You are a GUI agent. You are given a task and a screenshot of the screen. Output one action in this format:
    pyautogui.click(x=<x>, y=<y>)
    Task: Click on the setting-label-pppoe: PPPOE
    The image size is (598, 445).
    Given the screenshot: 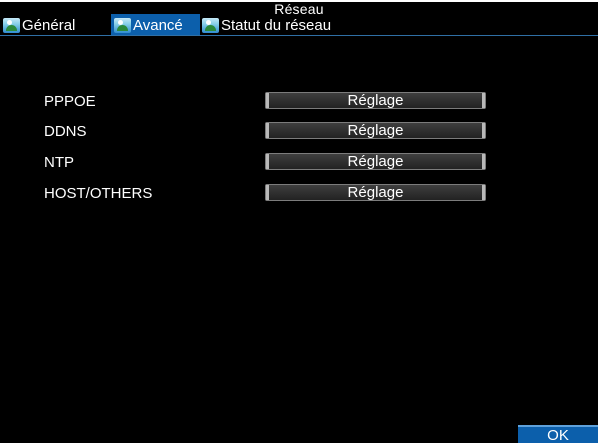 What is the action you would take?
    pyautogui.click(x=70, y=101)
    